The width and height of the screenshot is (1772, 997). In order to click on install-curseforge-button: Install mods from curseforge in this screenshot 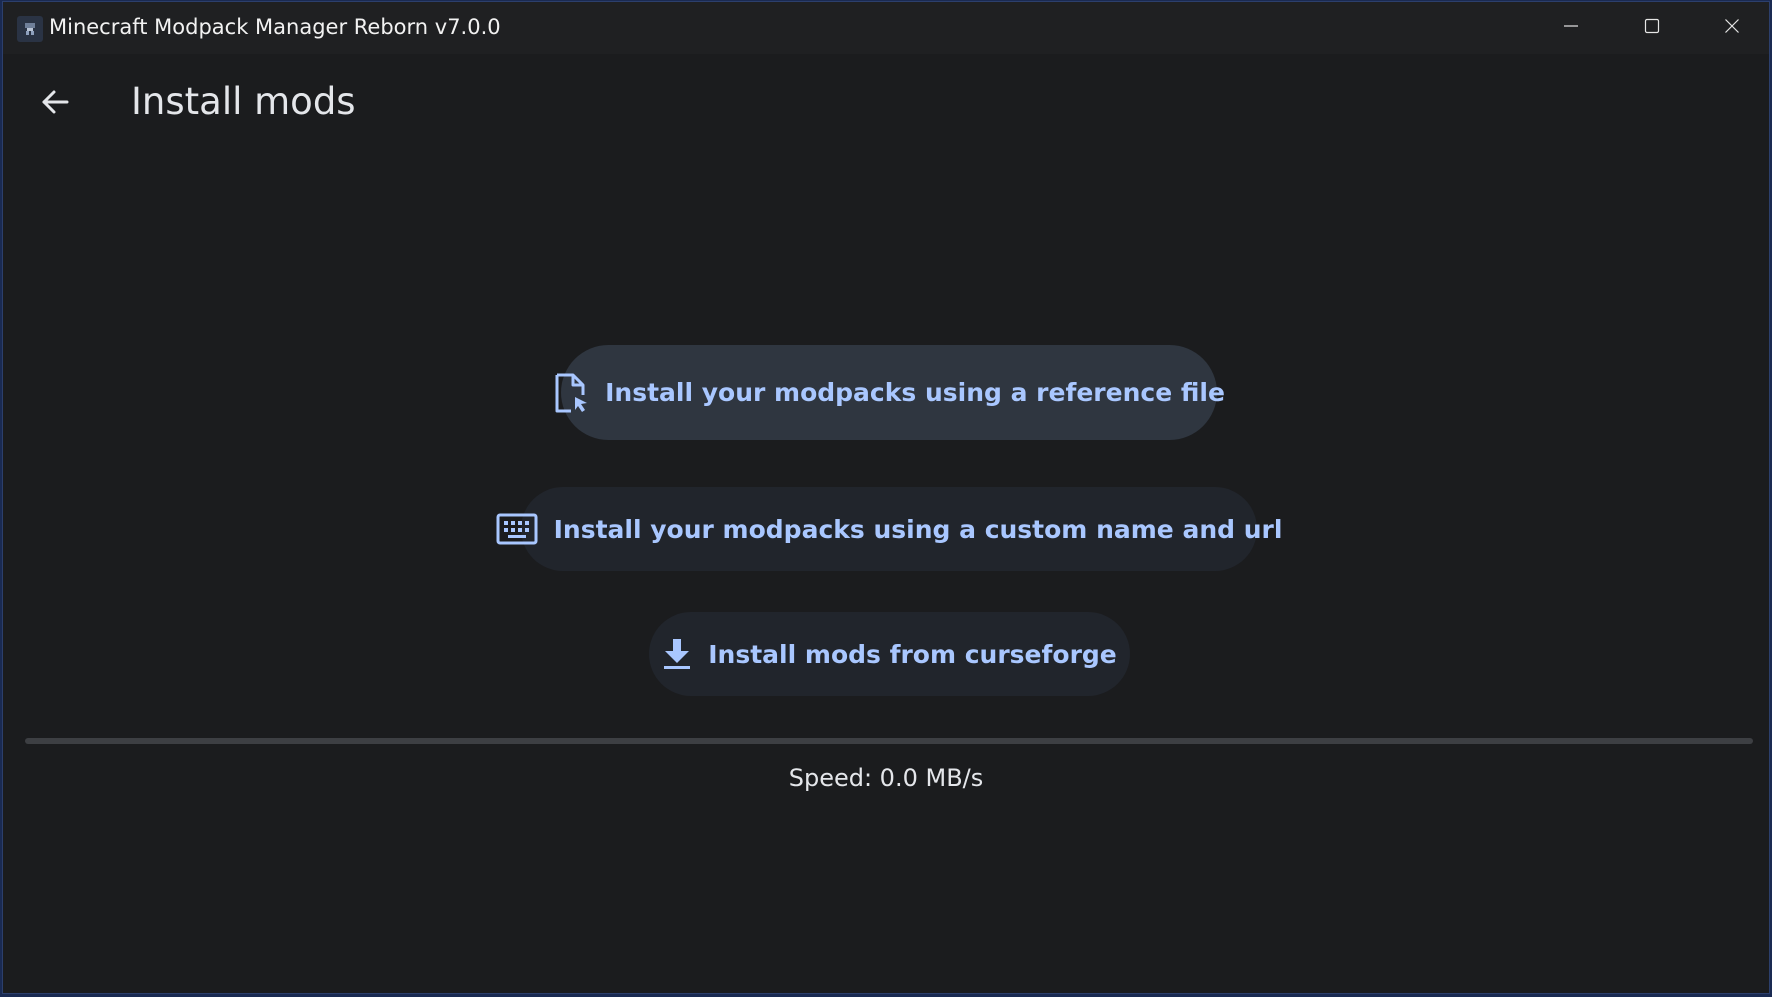, I will do `click(889, 654)`.